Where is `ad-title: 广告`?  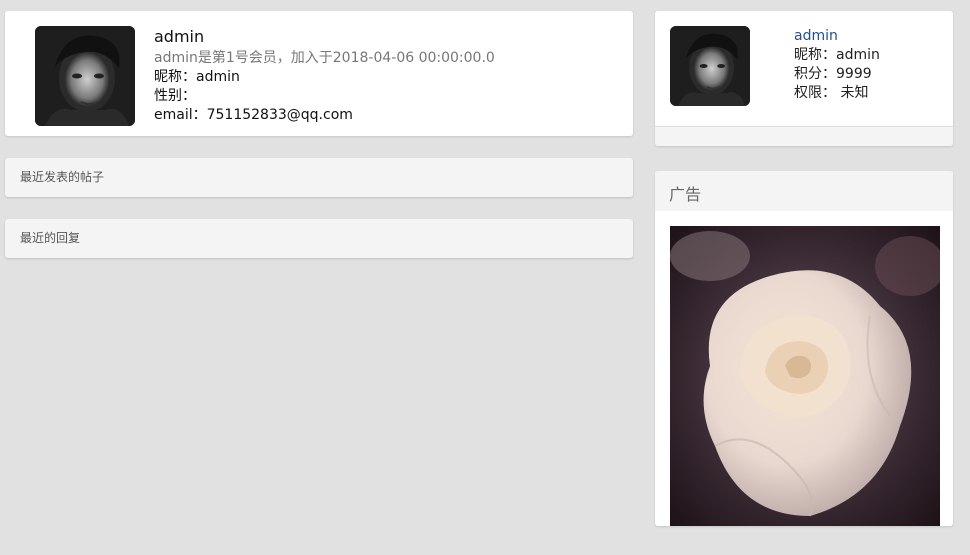
ad-title: 广告 is located at coordinates (685, 194).